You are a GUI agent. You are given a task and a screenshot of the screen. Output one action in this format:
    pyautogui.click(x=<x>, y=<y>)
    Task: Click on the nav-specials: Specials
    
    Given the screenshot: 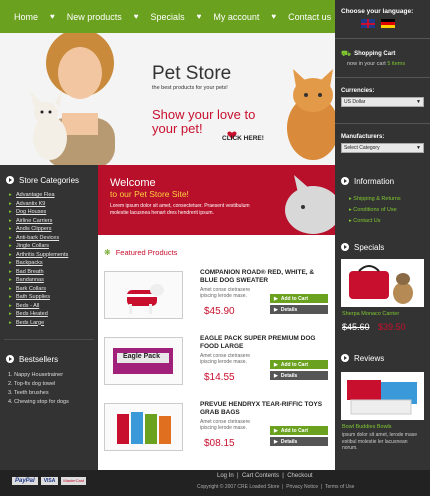 What is the action you would take?
    pyautogui.click(x=168, y=17)
    